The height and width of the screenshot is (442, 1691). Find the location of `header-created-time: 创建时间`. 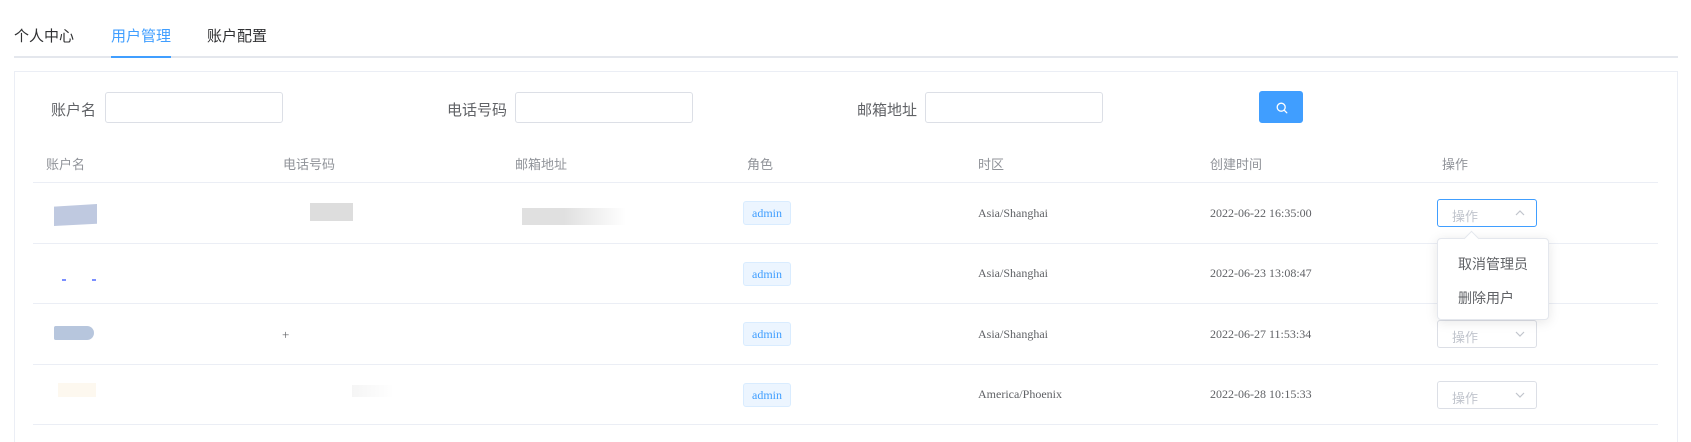

header-created-time: 创建时间 is located at coordinates (1236, 164).